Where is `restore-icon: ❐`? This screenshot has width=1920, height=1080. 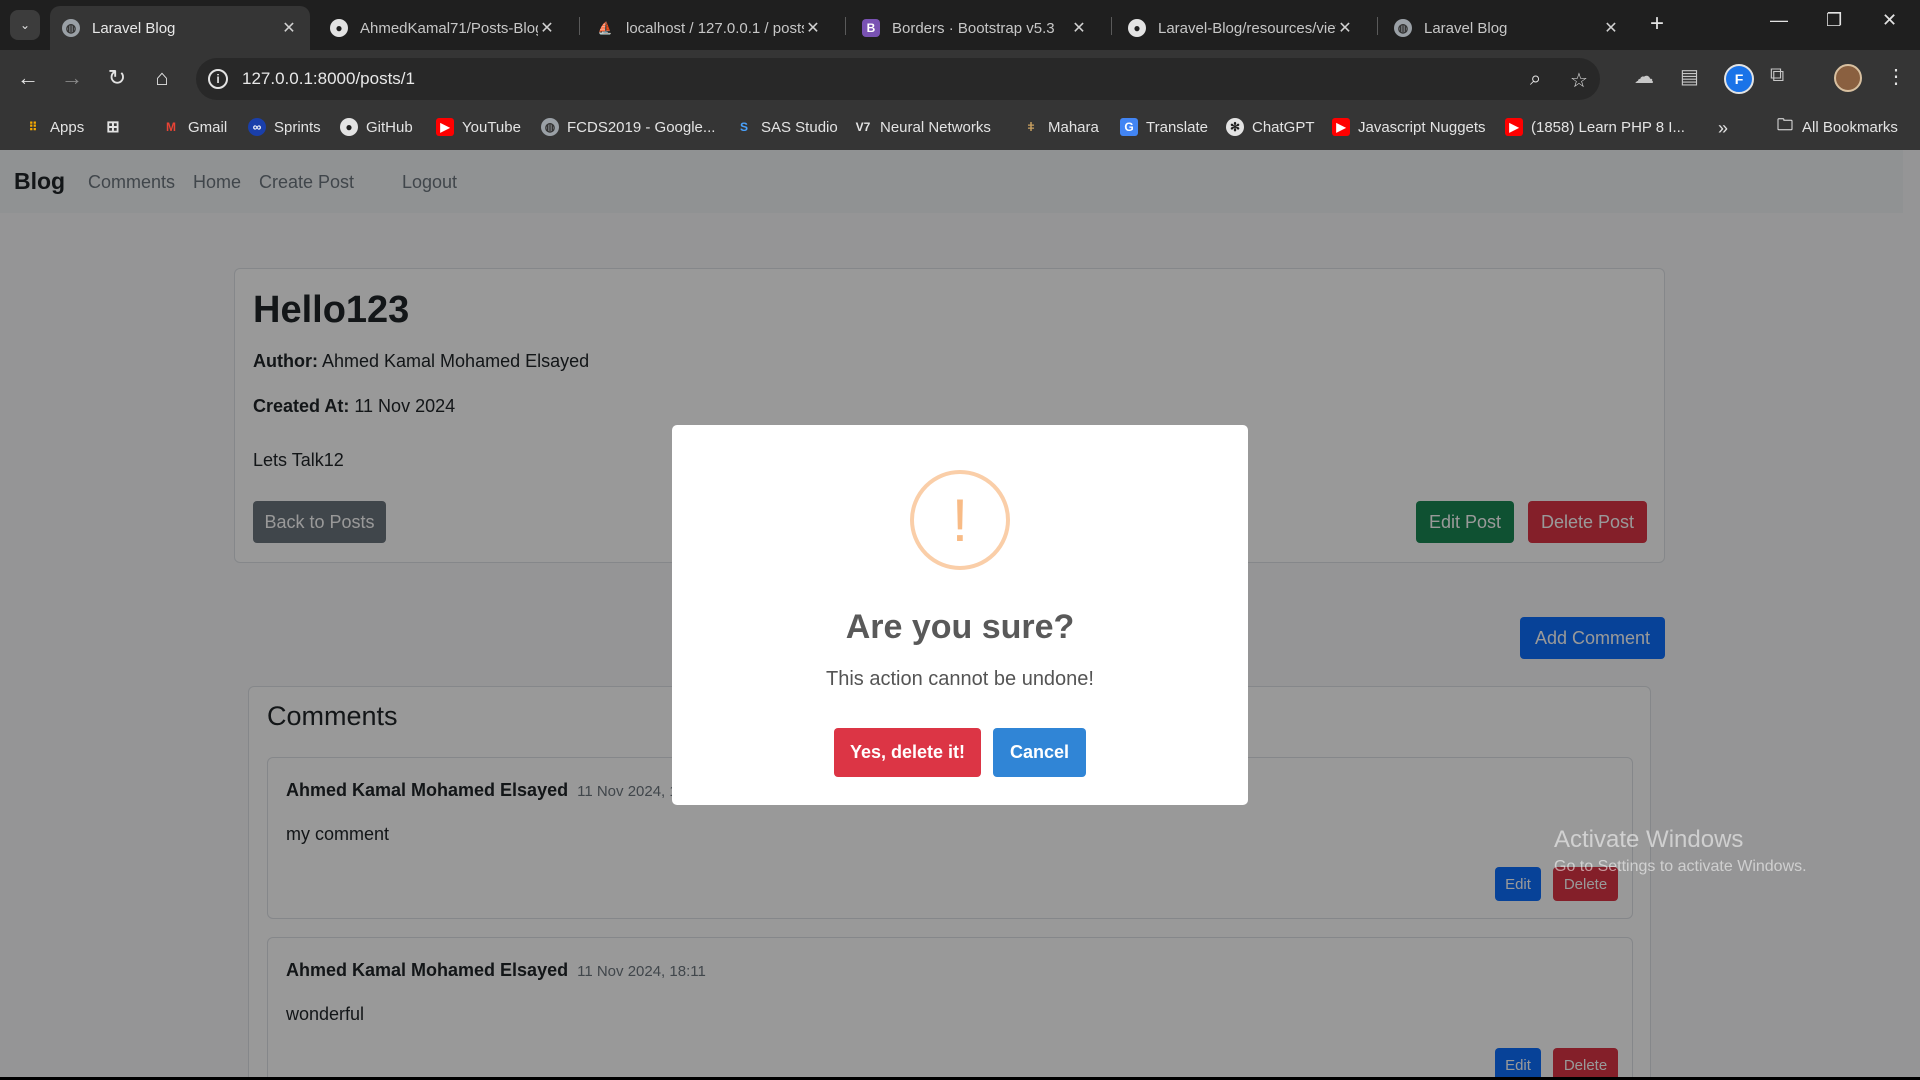 restore-icon: ❐ is located at coordinates (1834, 20).